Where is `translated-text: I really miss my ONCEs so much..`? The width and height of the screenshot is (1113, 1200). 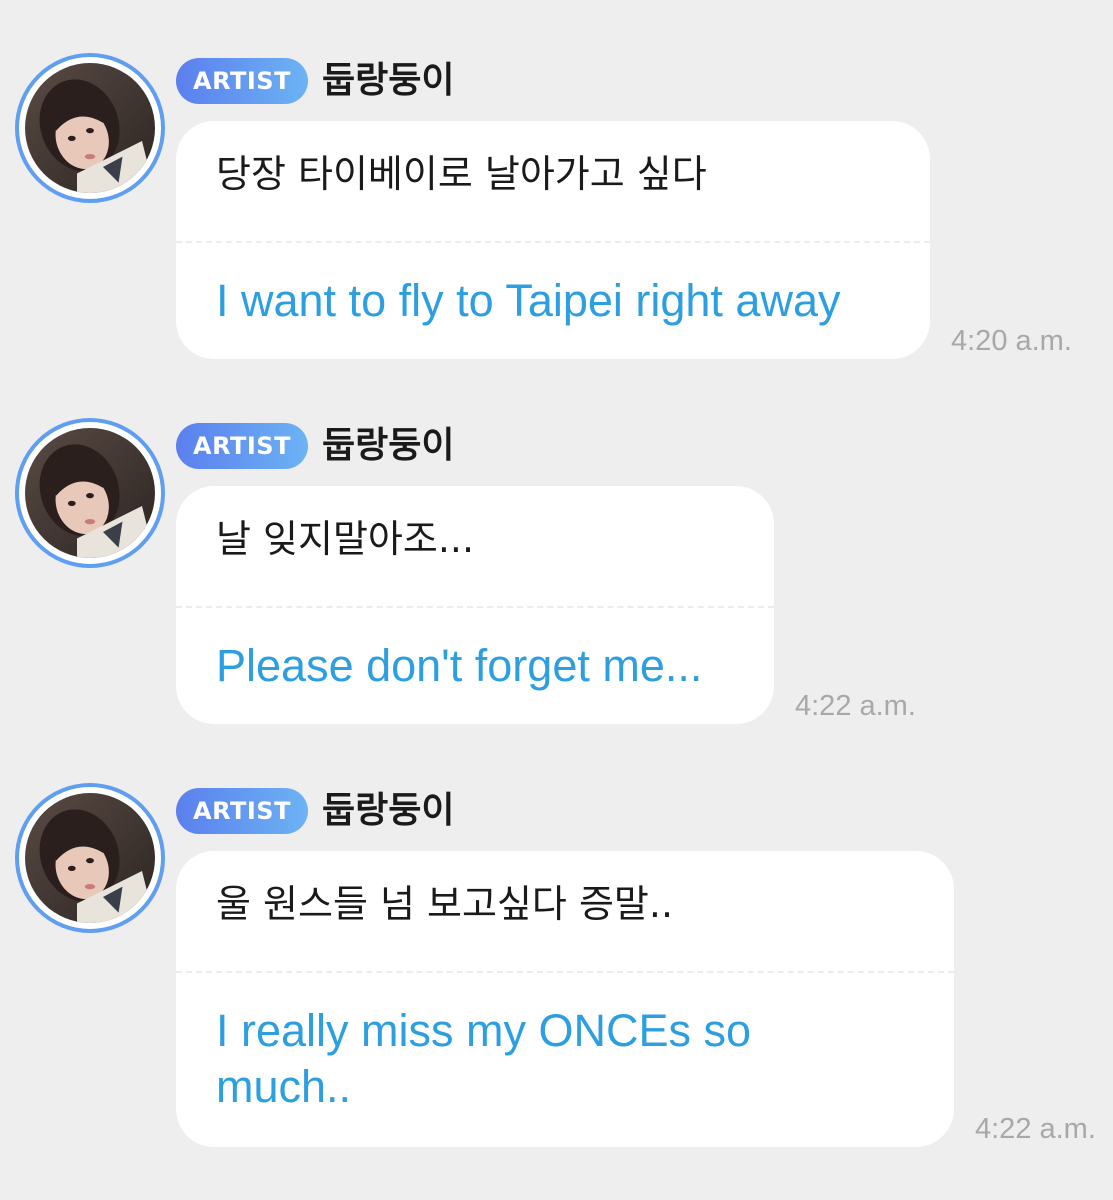
translated-text: I really miss my ONCEs so much.. is located at coordinates (484, 1058).